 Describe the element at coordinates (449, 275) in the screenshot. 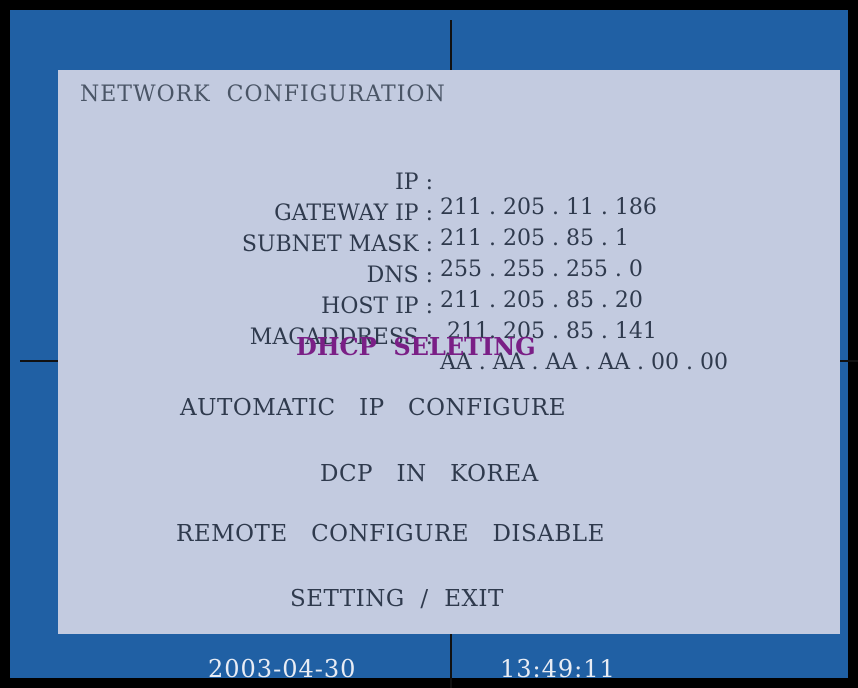

I see `dns-row: DNS : 211 . 205 . 85 . 20` at that location.